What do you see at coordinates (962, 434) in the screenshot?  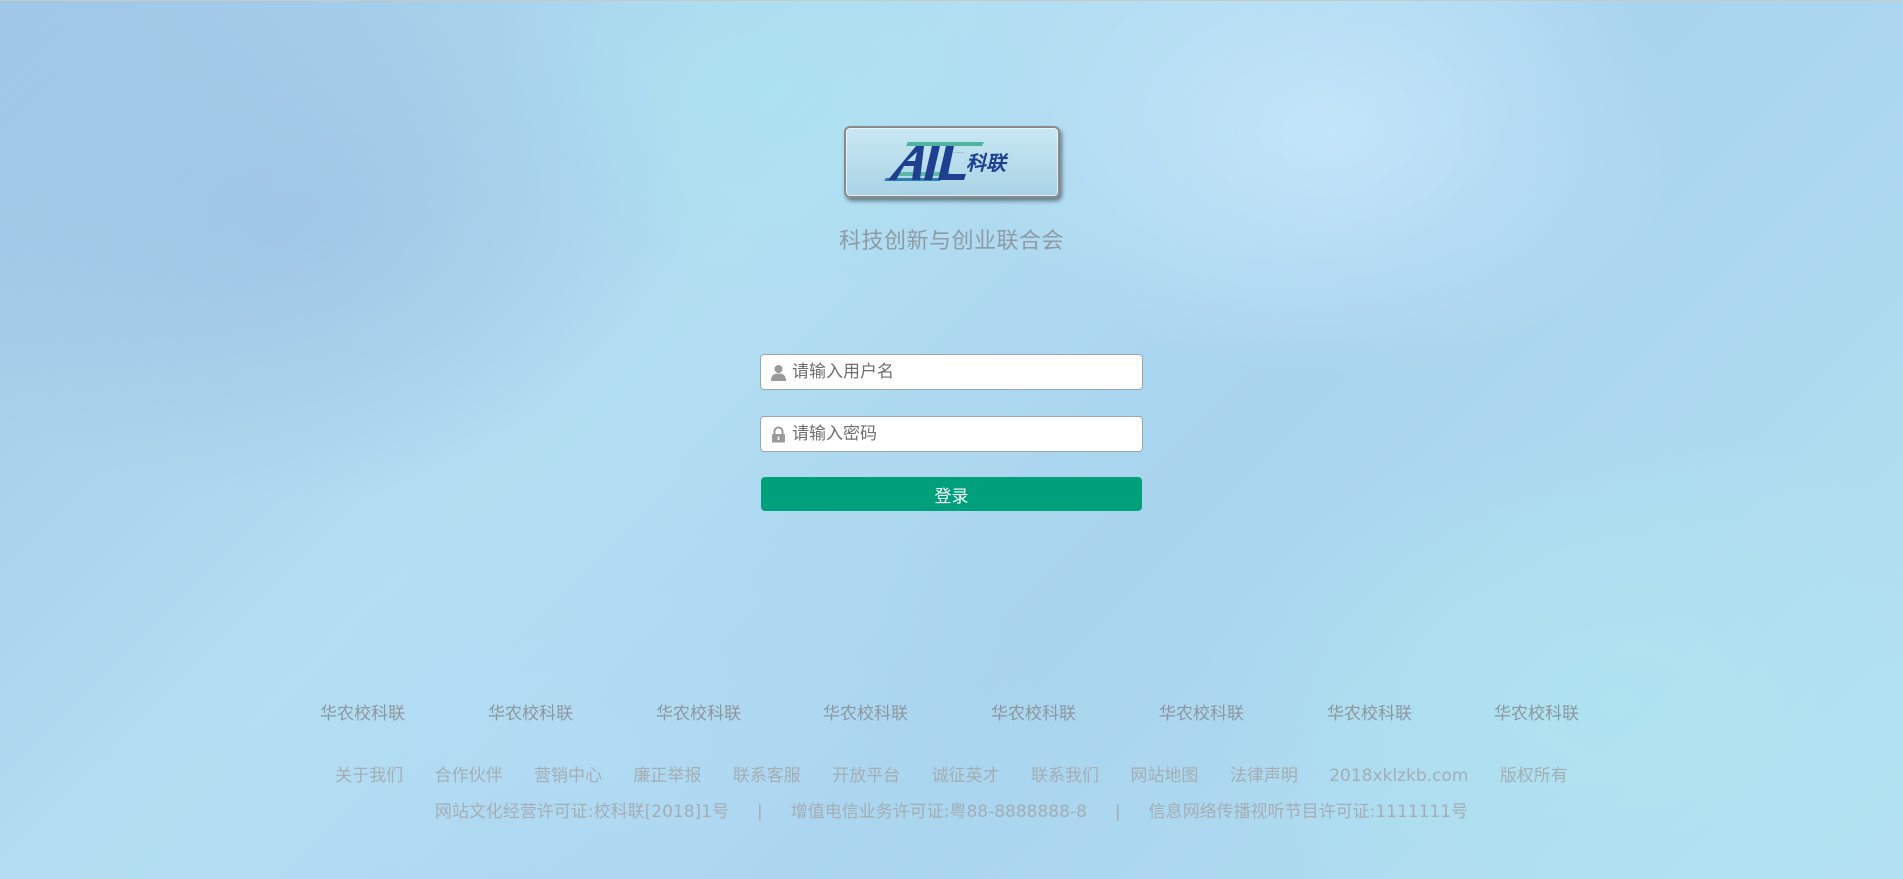 I see `password-input` at bounding box center [962, 434].